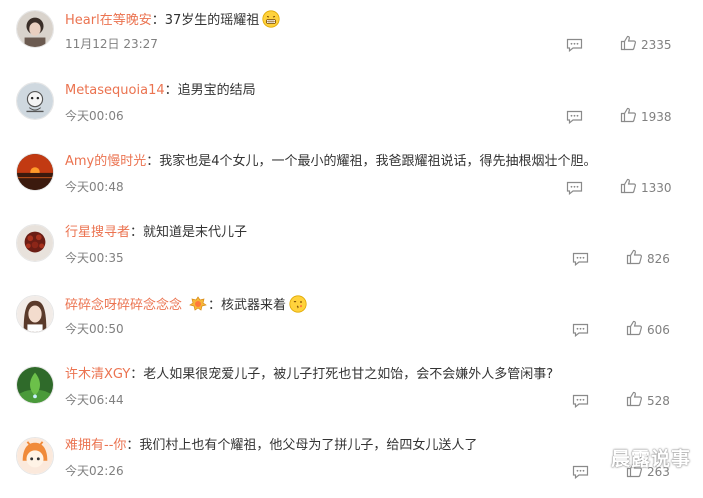  What do you see at coordinates (254, 305) in the screenshot?
I see `comment-text: 核武器来着` at bounding box center [254, 305].